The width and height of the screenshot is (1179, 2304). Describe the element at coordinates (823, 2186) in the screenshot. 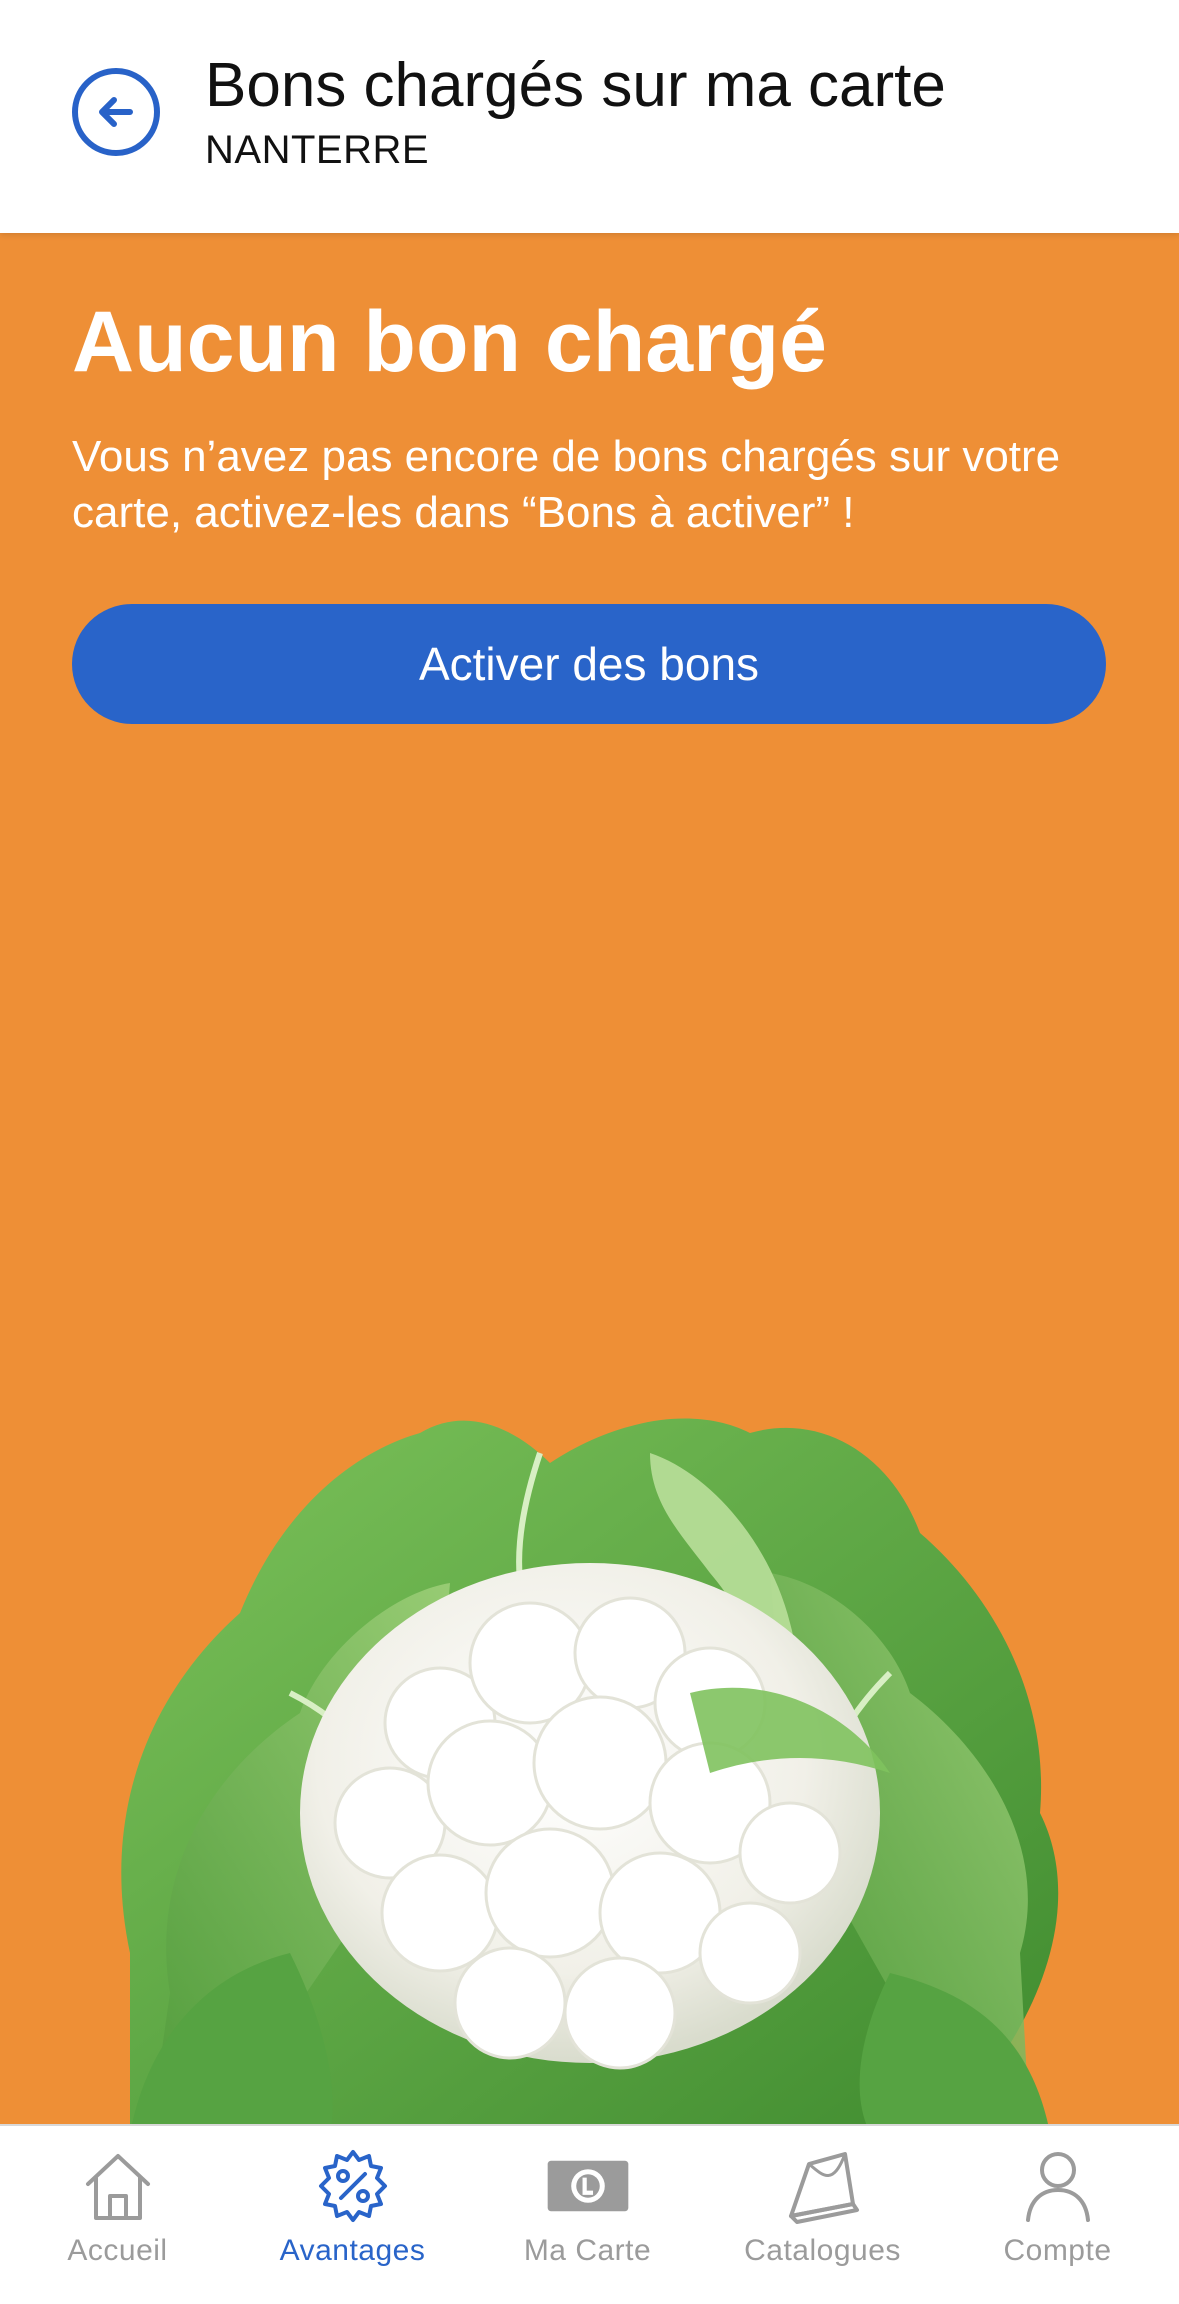

I see `catalog-icon` at that location.